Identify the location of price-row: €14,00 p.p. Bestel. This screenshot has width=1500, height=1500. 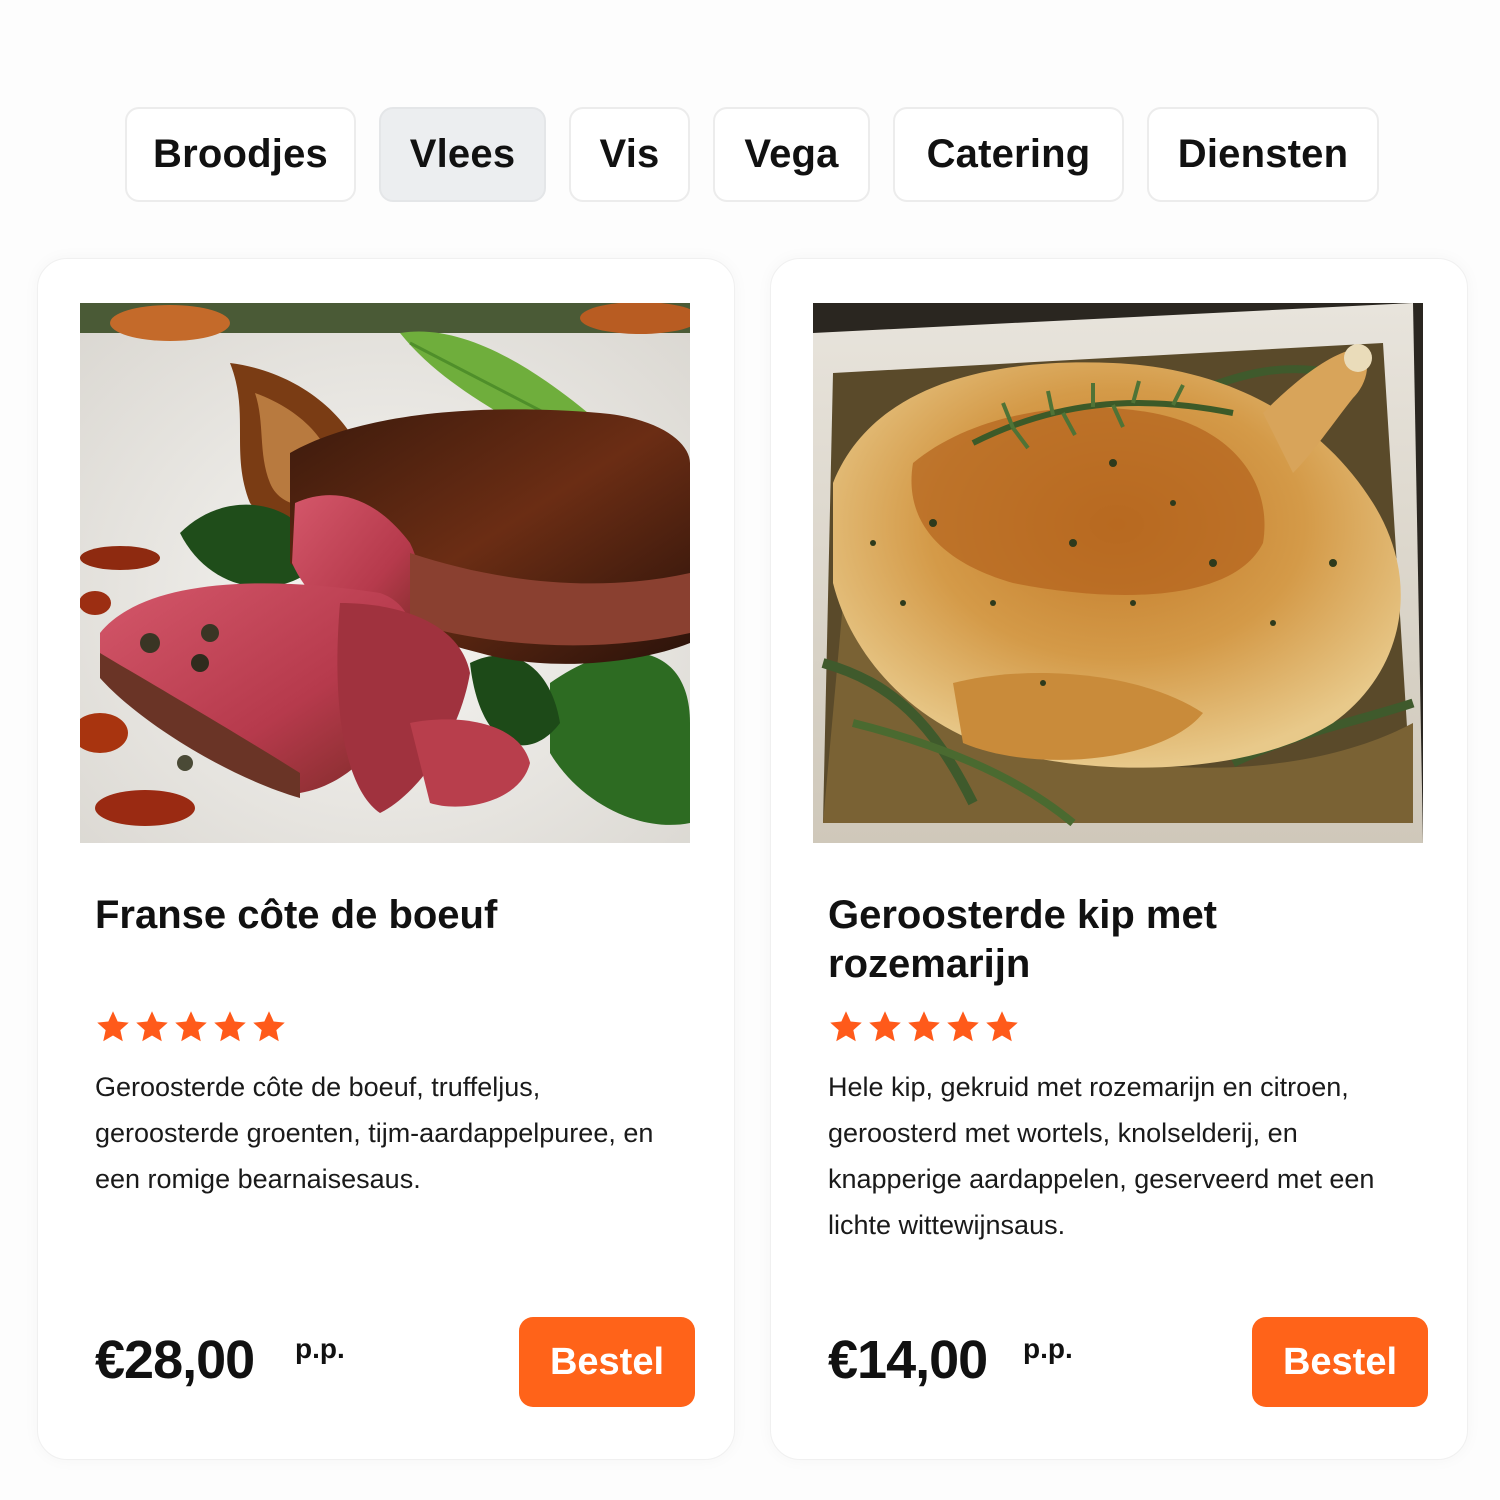
(1128, 1362).